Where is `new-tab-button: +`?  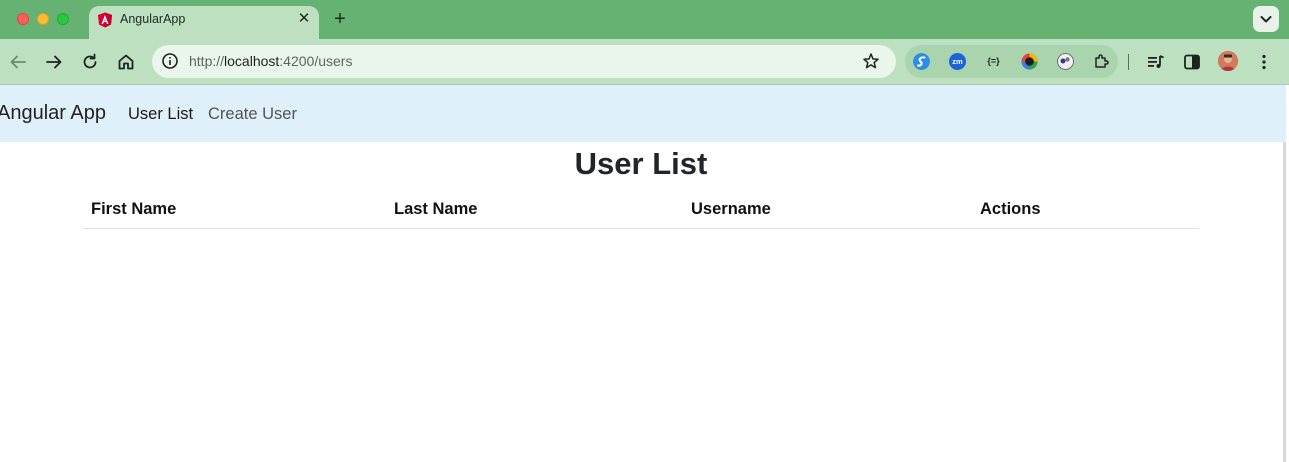 new-tab-button: + is located at coordinates (340, 19).